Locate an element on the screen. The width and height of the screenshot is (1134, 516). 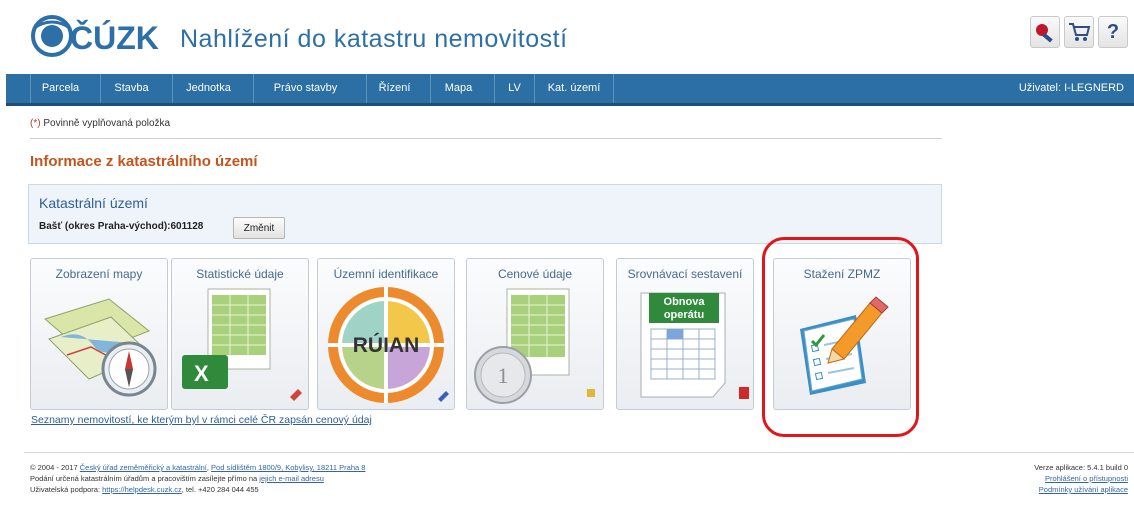
nav-item-parcela: Parcela is located at coordinates (60, 88).